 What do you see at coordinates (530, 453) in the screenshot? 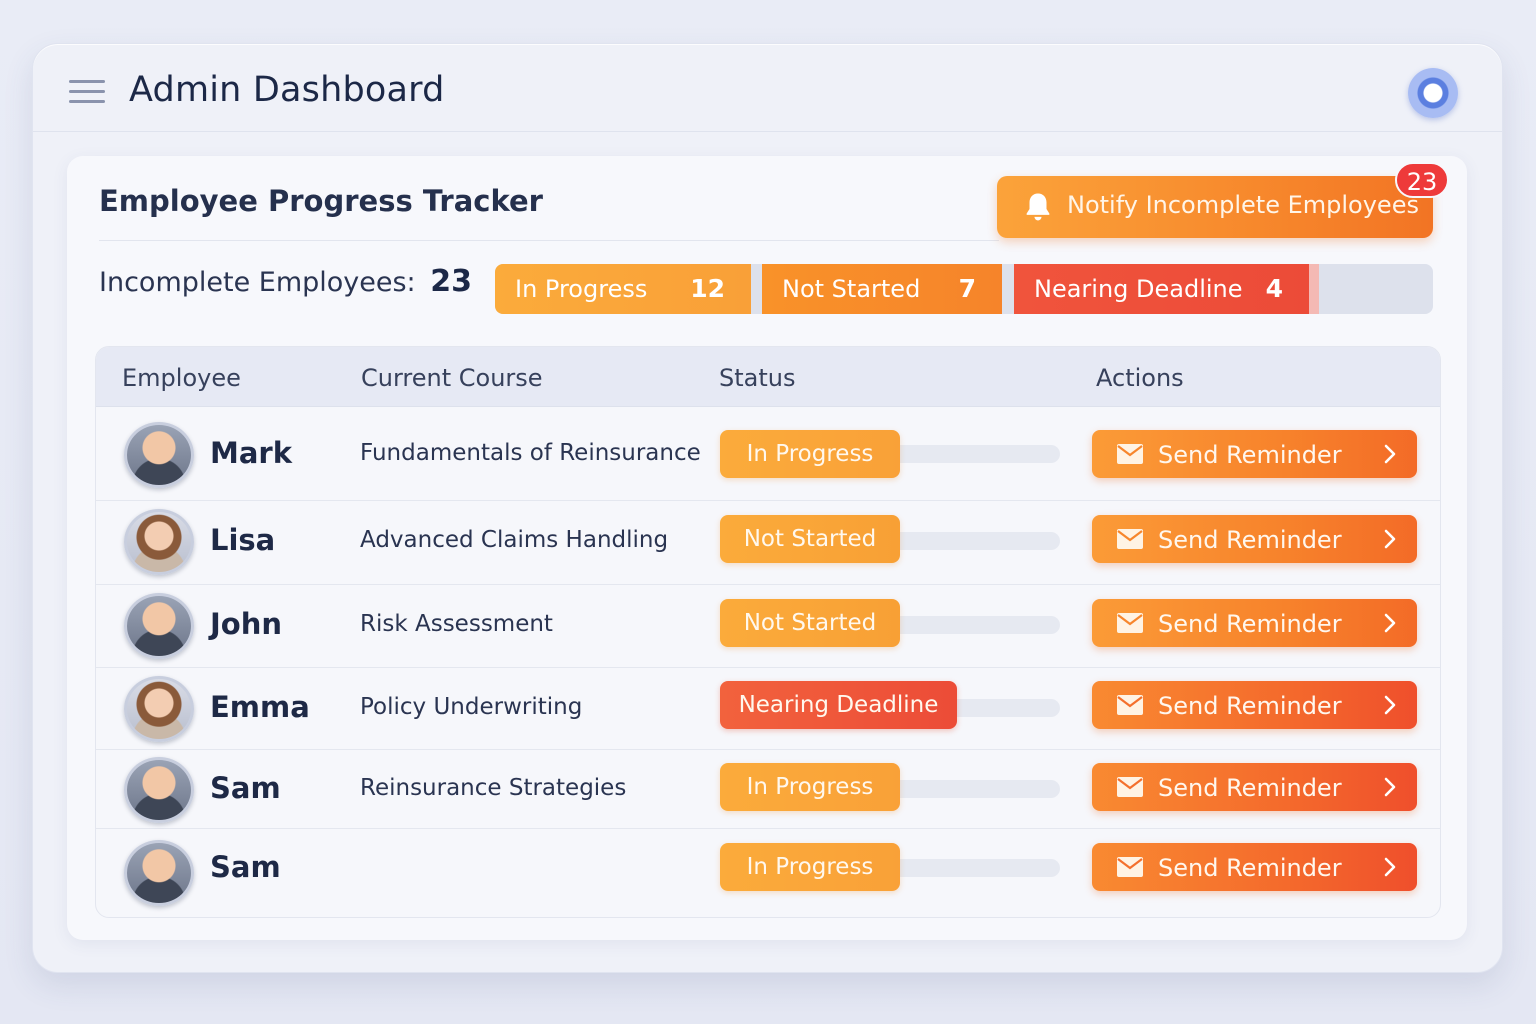
I see `course-name: Fundamentals of Reinsurance` at bounding box center [530, 453].